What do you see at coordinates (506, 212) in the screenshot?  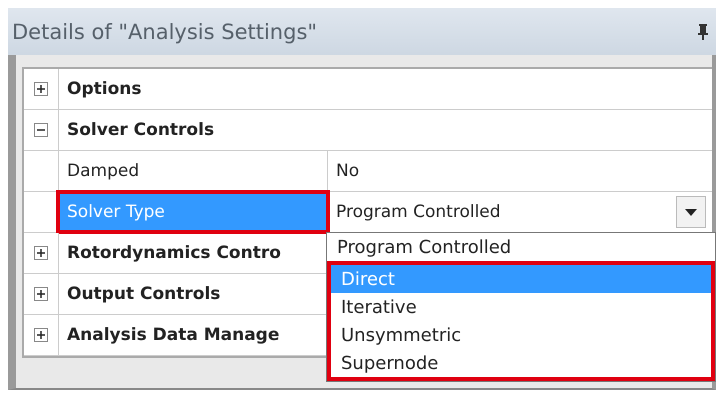 I see `combo-value: Program Controlled` at bounding box center [506, 212].